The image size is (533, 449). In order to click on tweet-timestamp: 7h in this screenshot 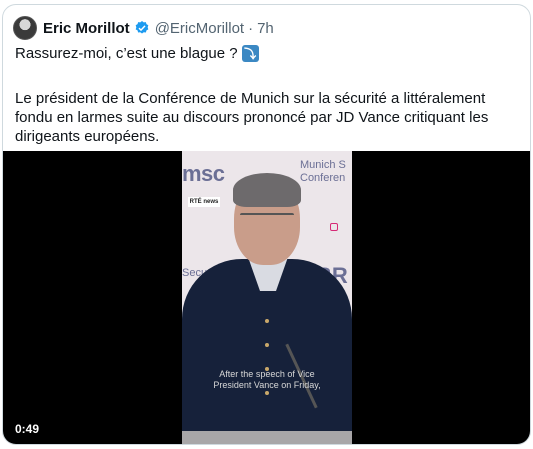, I will do `click(265, 28)`.